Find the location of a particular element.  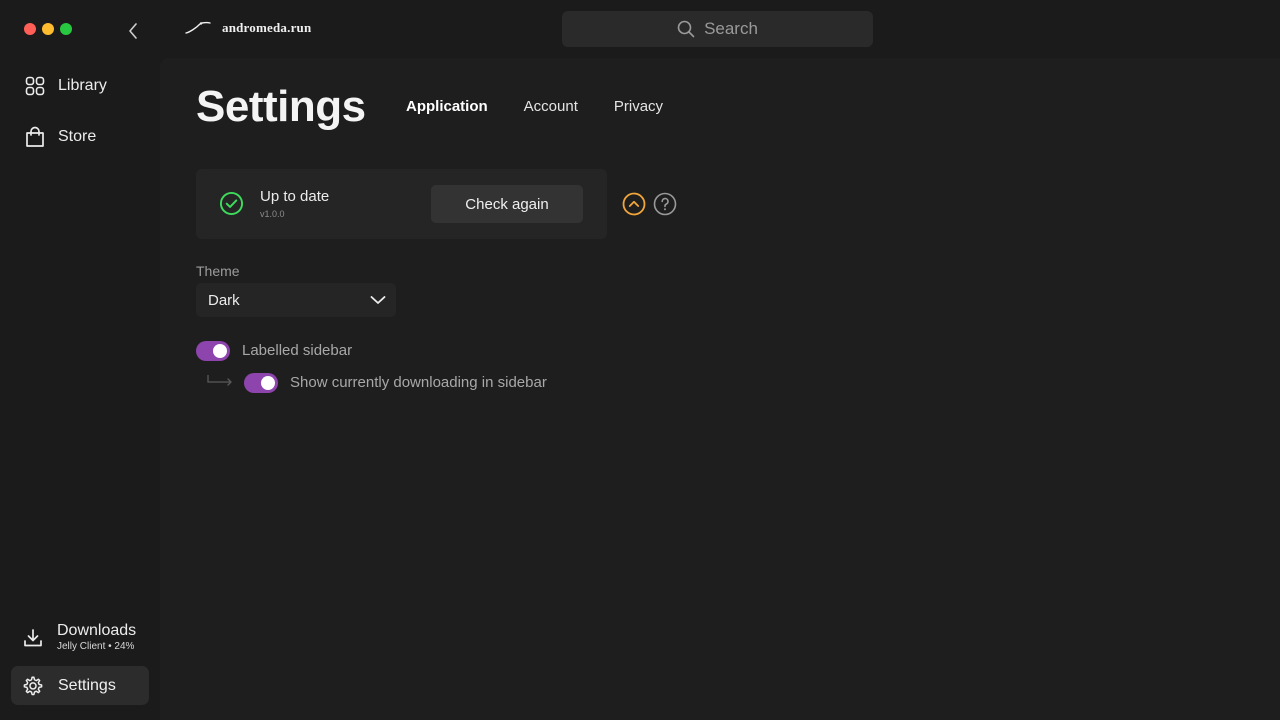

help-button is located at coordinates (665, 204).